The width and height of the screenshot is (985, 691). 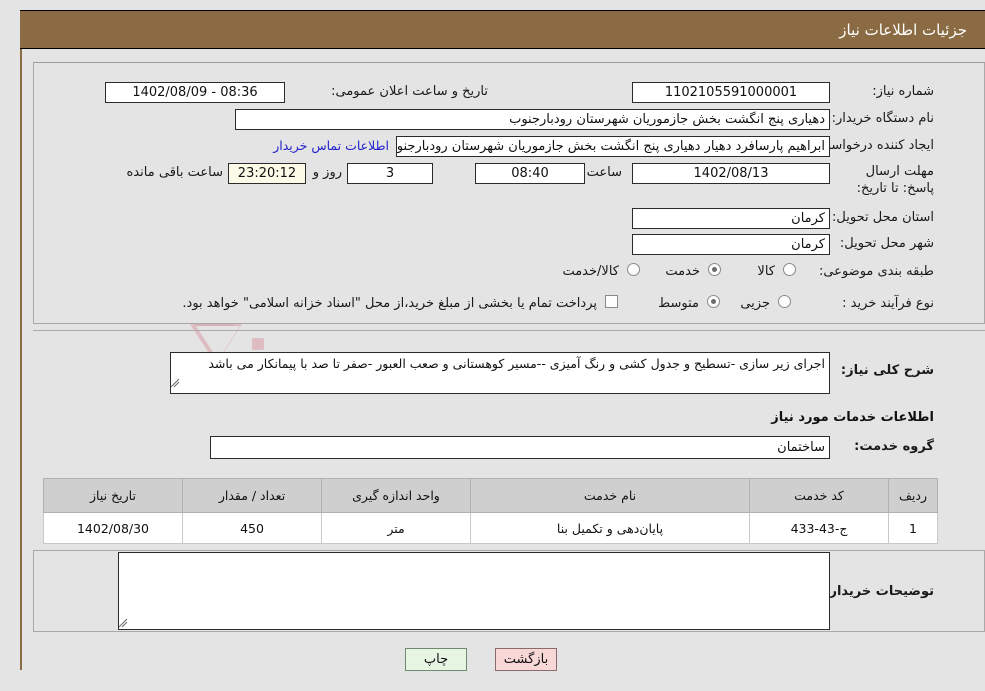 What do you see at coordinates (731, 173) in the screenshot?
I see `deadline-date-value: 1402/08/13` at bounding box center [731, 173].